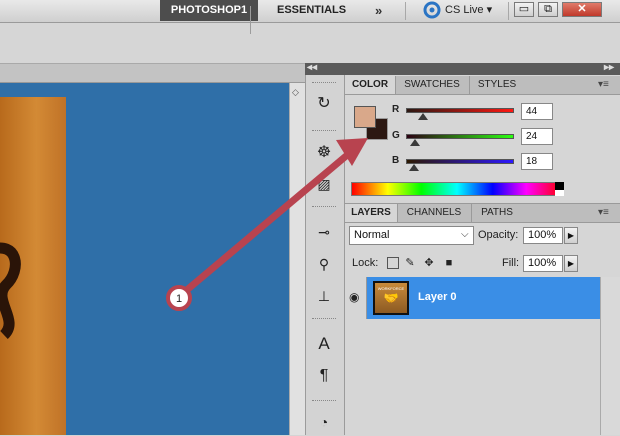  I want to click on layers-scrollbar, so click(610, 356).